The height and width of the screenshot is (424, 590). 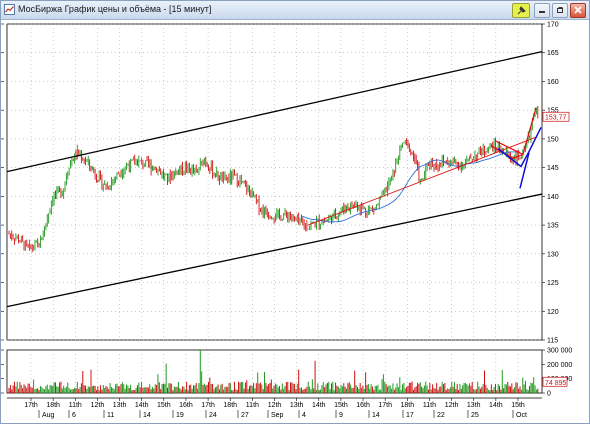 I want to click on volume-tick-label: 0, so click(x=549, y=394).